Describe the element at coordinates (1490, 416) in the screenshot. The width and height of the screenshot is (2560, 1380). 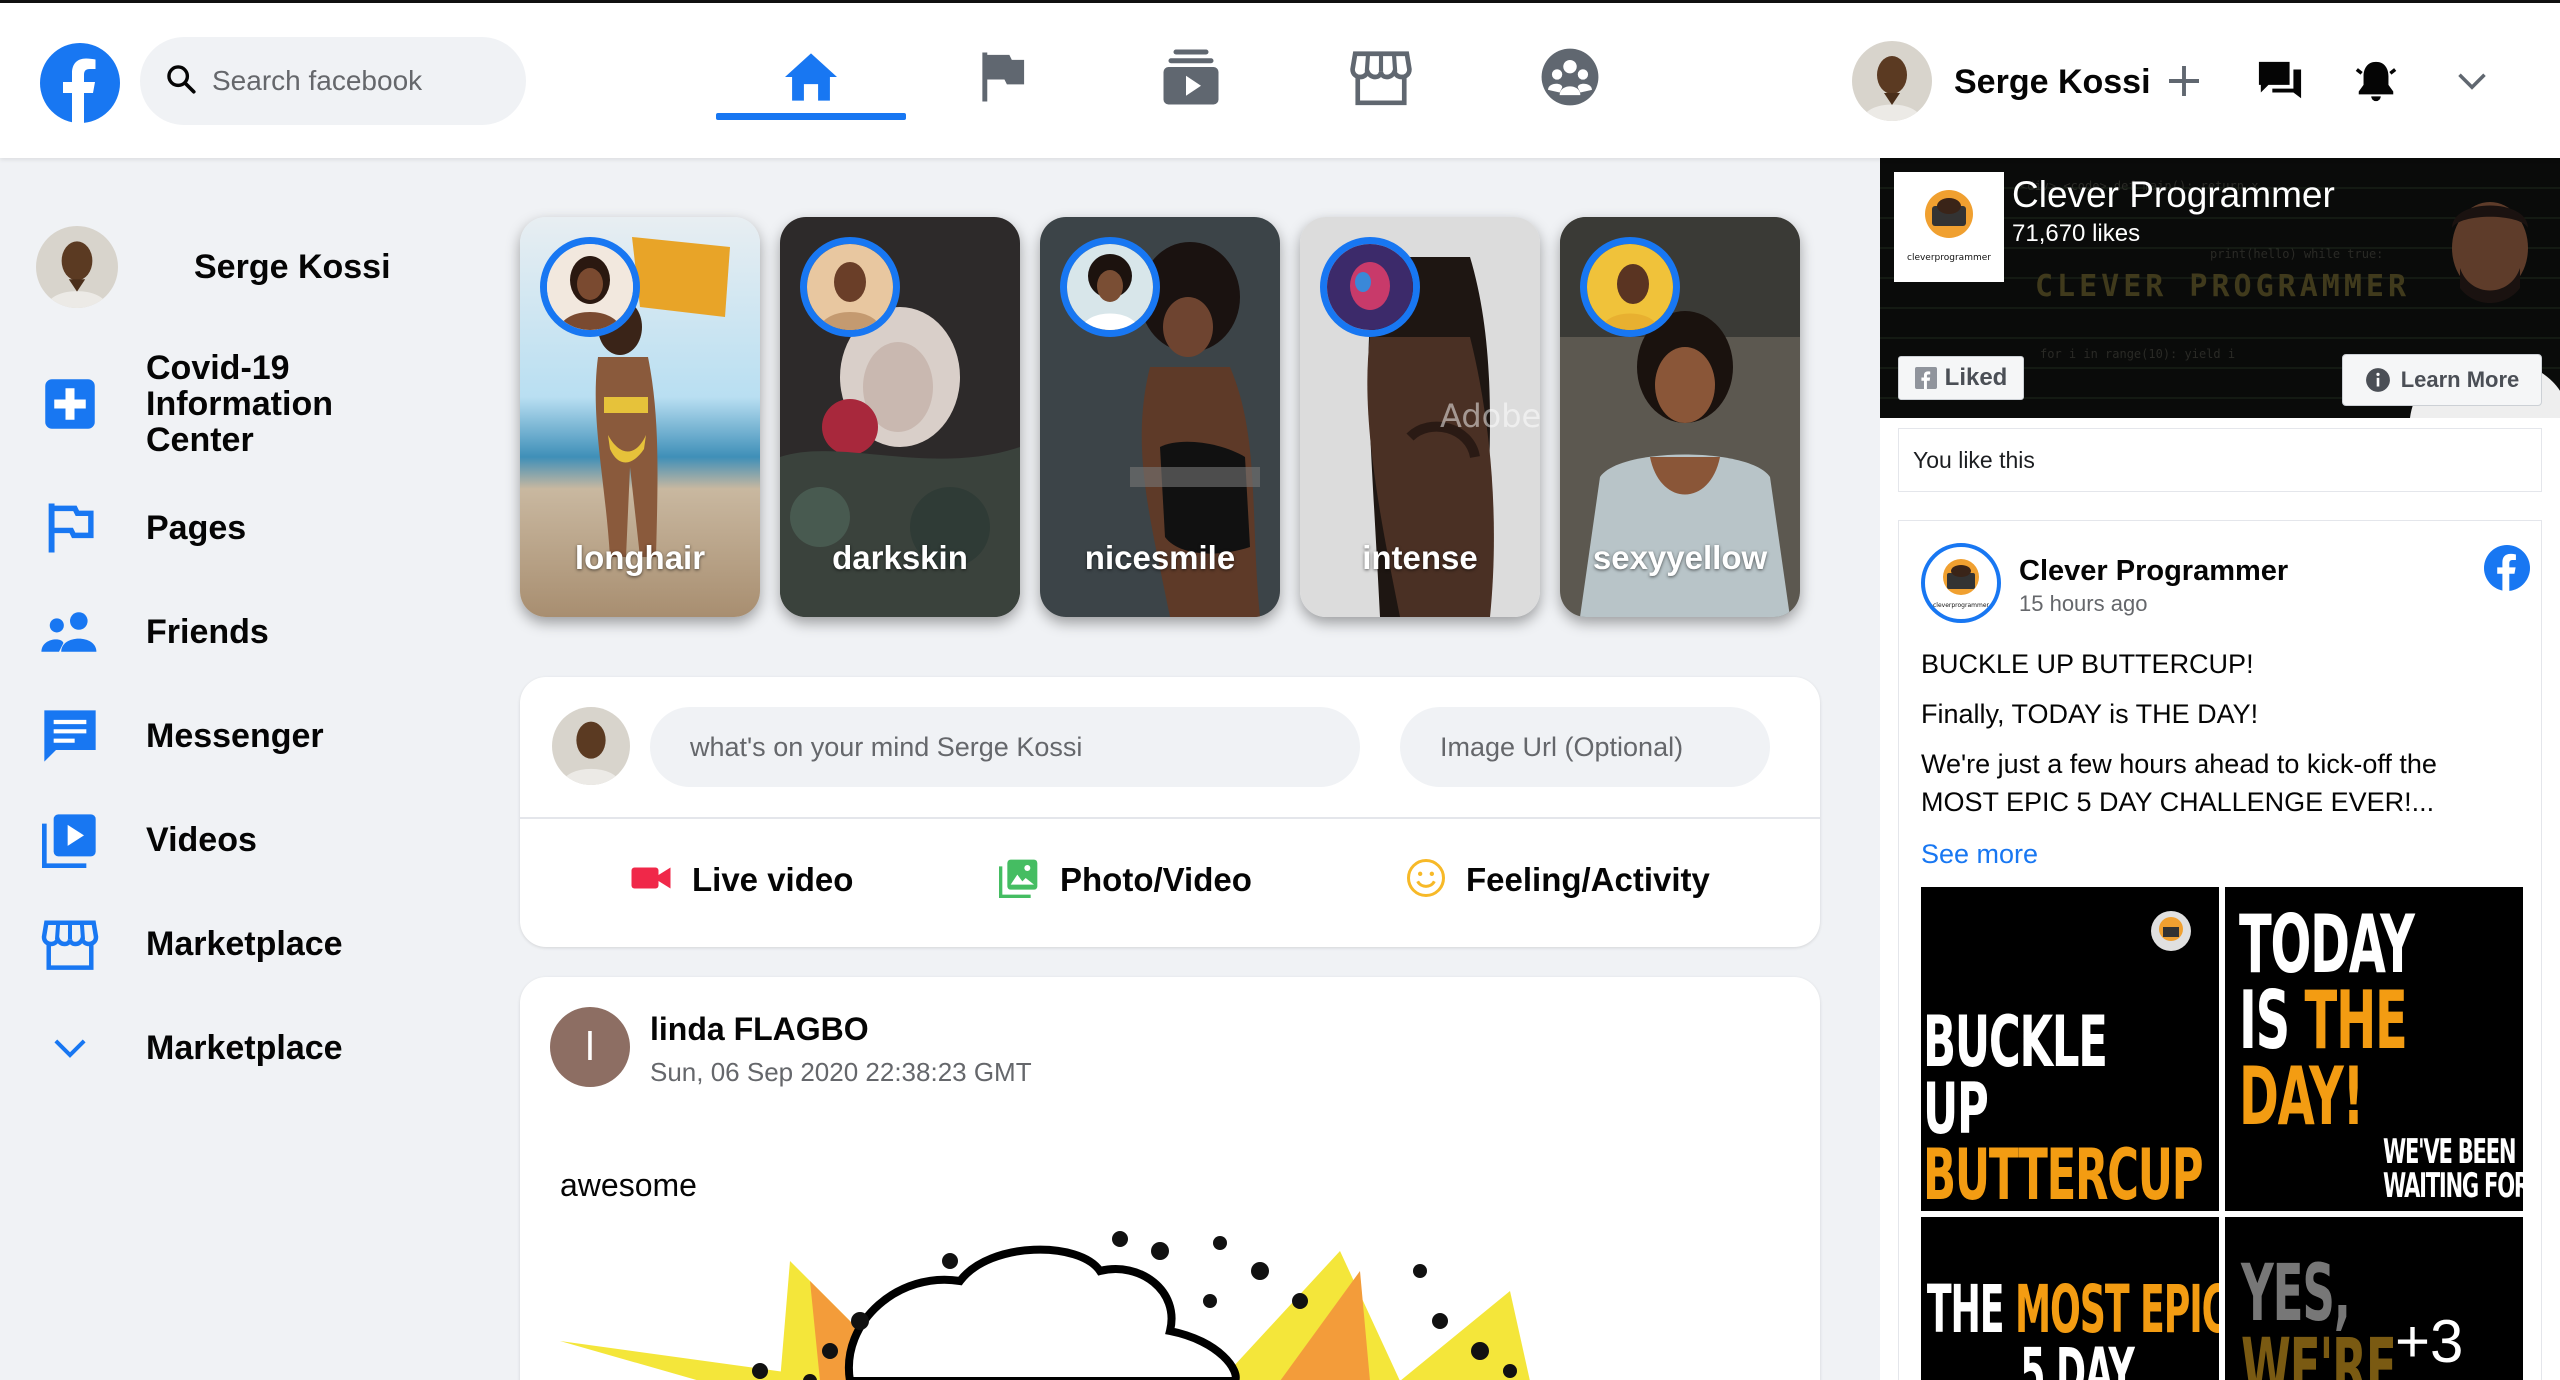
I see `svg-text: Adobe Stock` at that location.